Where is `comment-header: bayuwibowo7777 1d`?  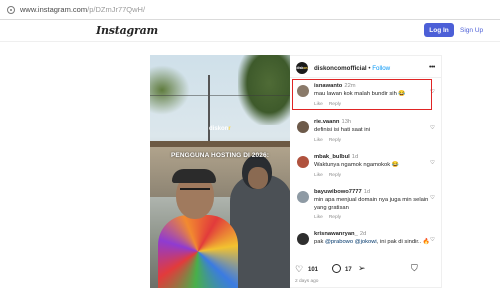
comment-header: bayuwibowo7777 1d is located at coordinates (342, 192).